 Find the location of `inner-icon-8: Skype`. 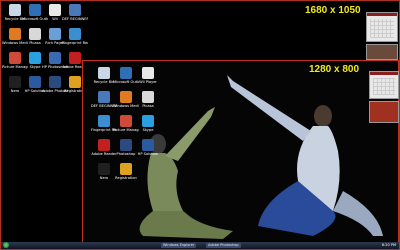

inner-icon-8: Skype is located at coordinates (148, 123).